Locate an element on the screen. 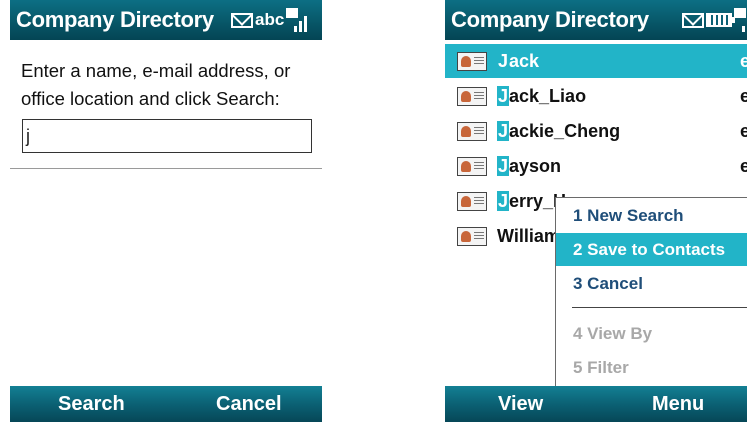  contact-name: Jack_Liao is located at coordinates (541, 96).